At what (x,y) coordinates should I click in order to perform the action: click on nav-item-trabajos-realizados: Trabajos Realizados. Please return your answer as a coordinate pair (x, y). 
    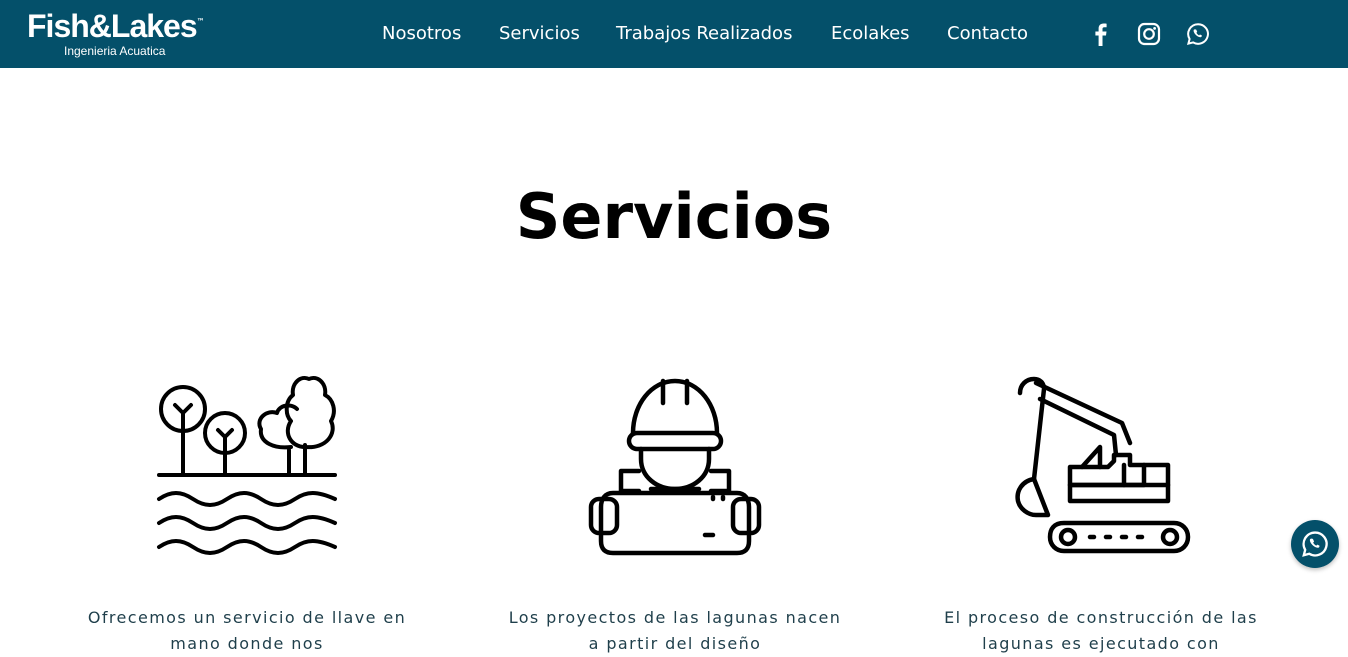
    Looking at the image, I should click on (704, 33).